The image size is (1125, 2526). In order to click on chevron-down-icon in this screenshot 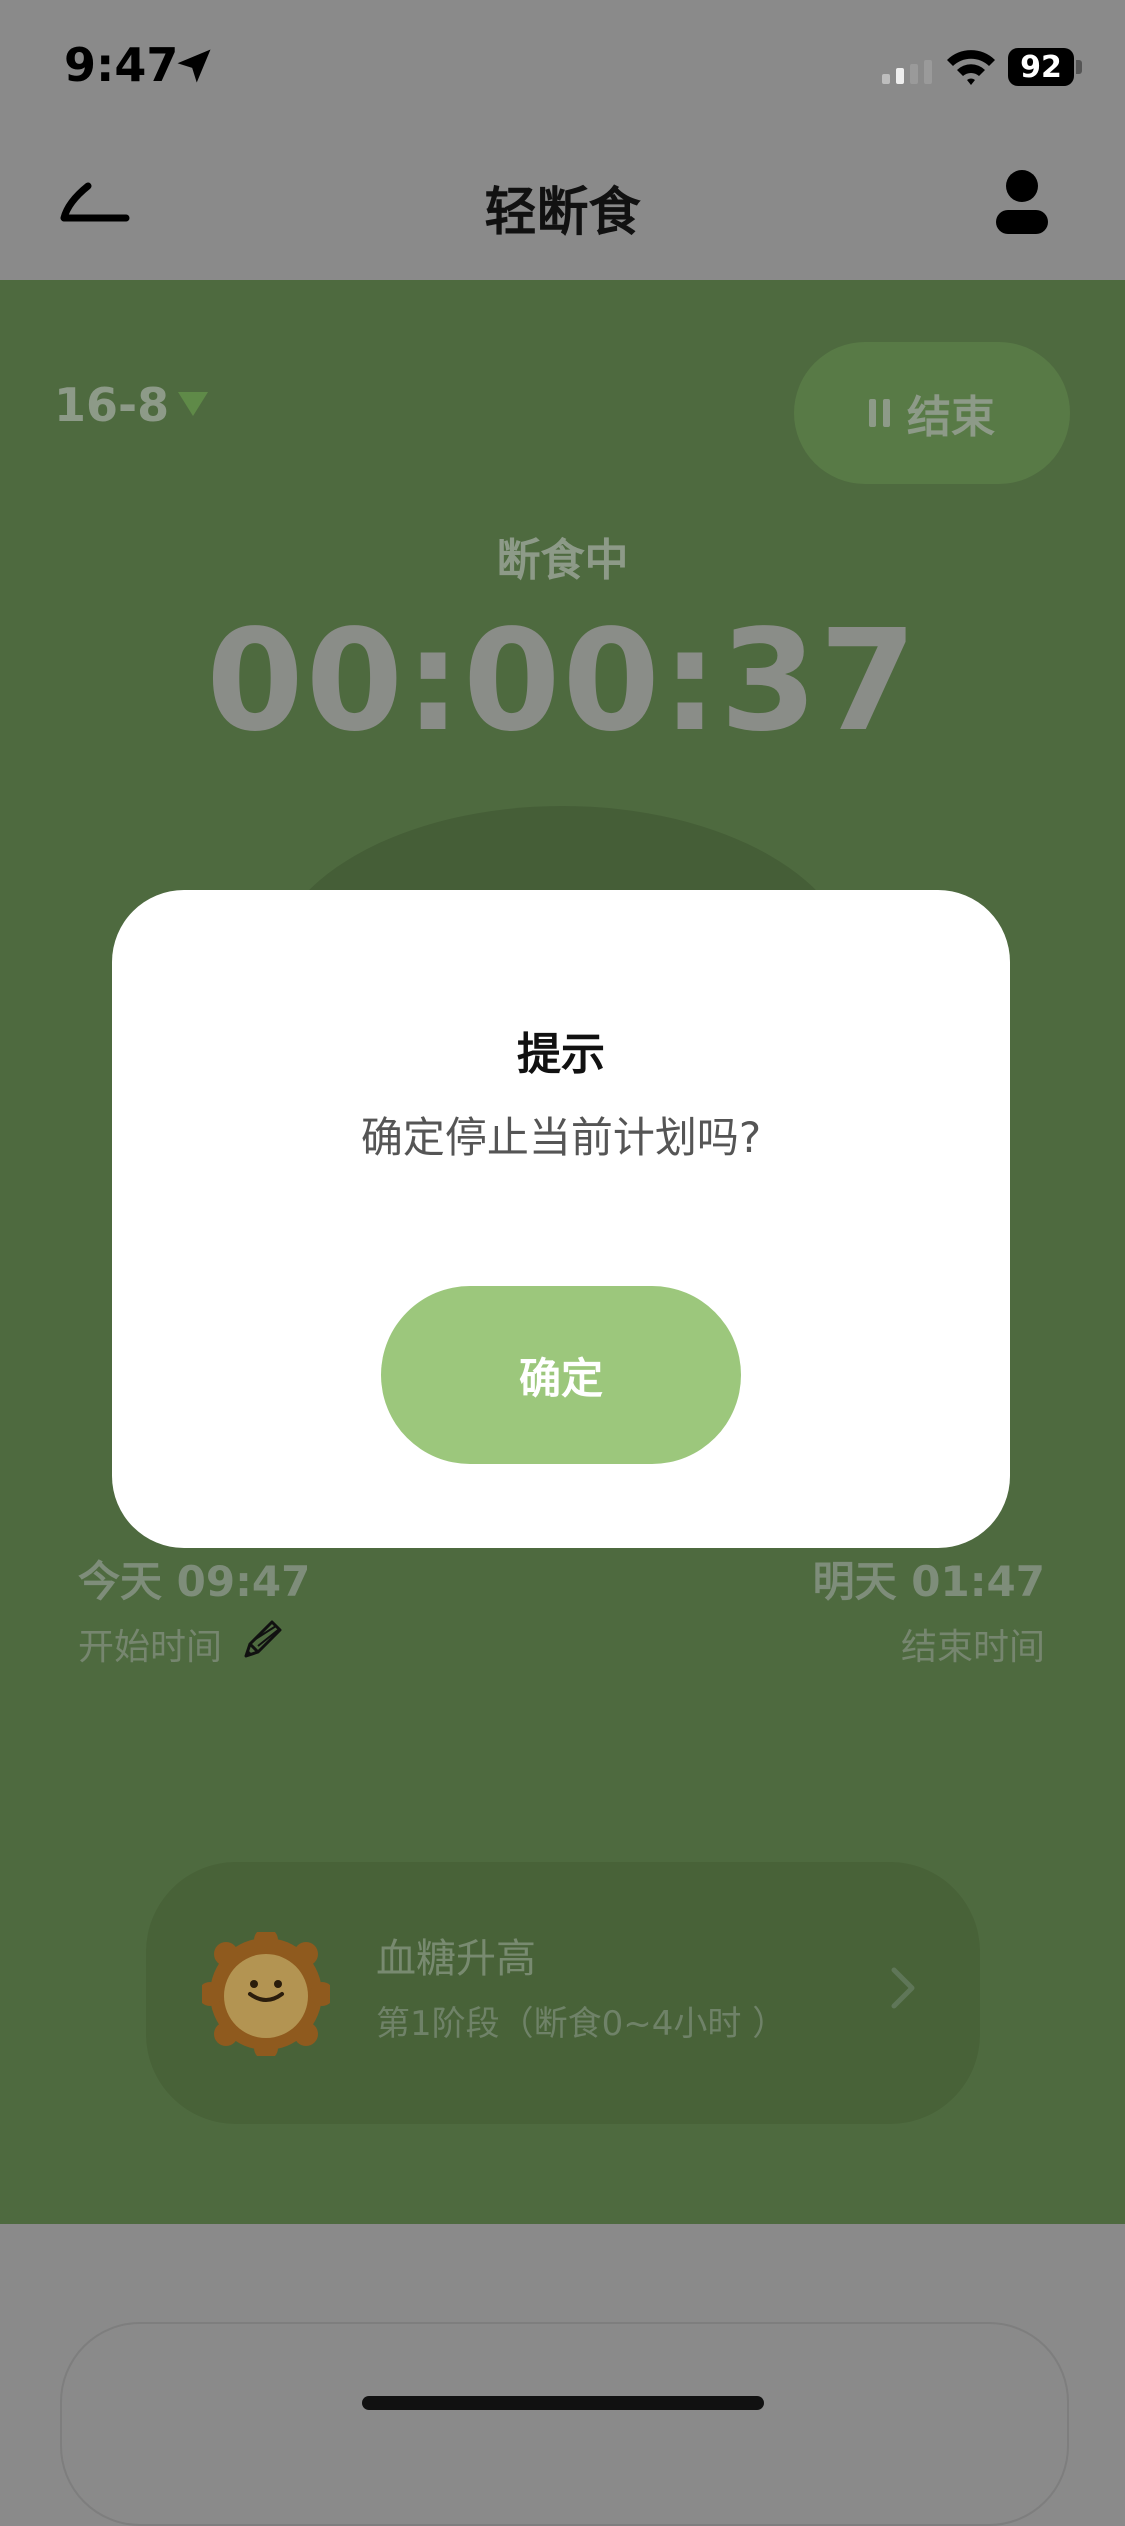, I will do `click(193, 404)`.